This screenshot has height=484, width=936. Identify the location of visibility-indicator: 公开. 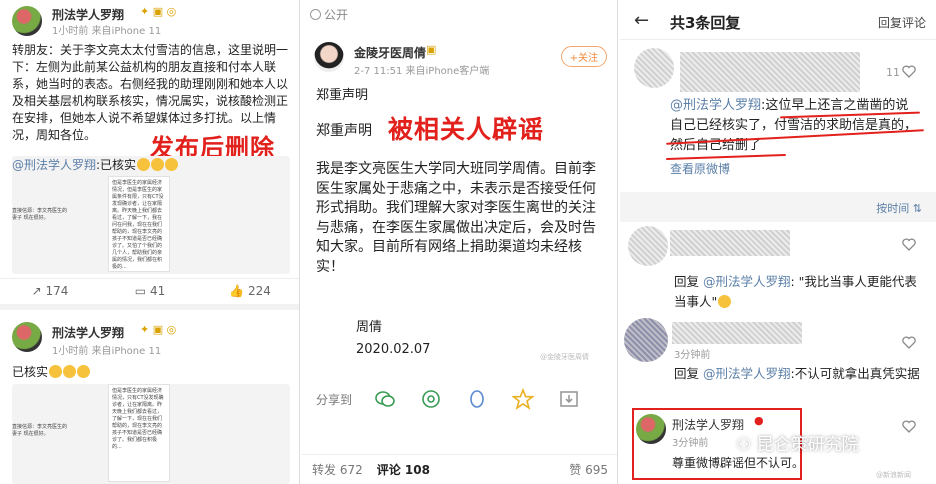
(329, 14).